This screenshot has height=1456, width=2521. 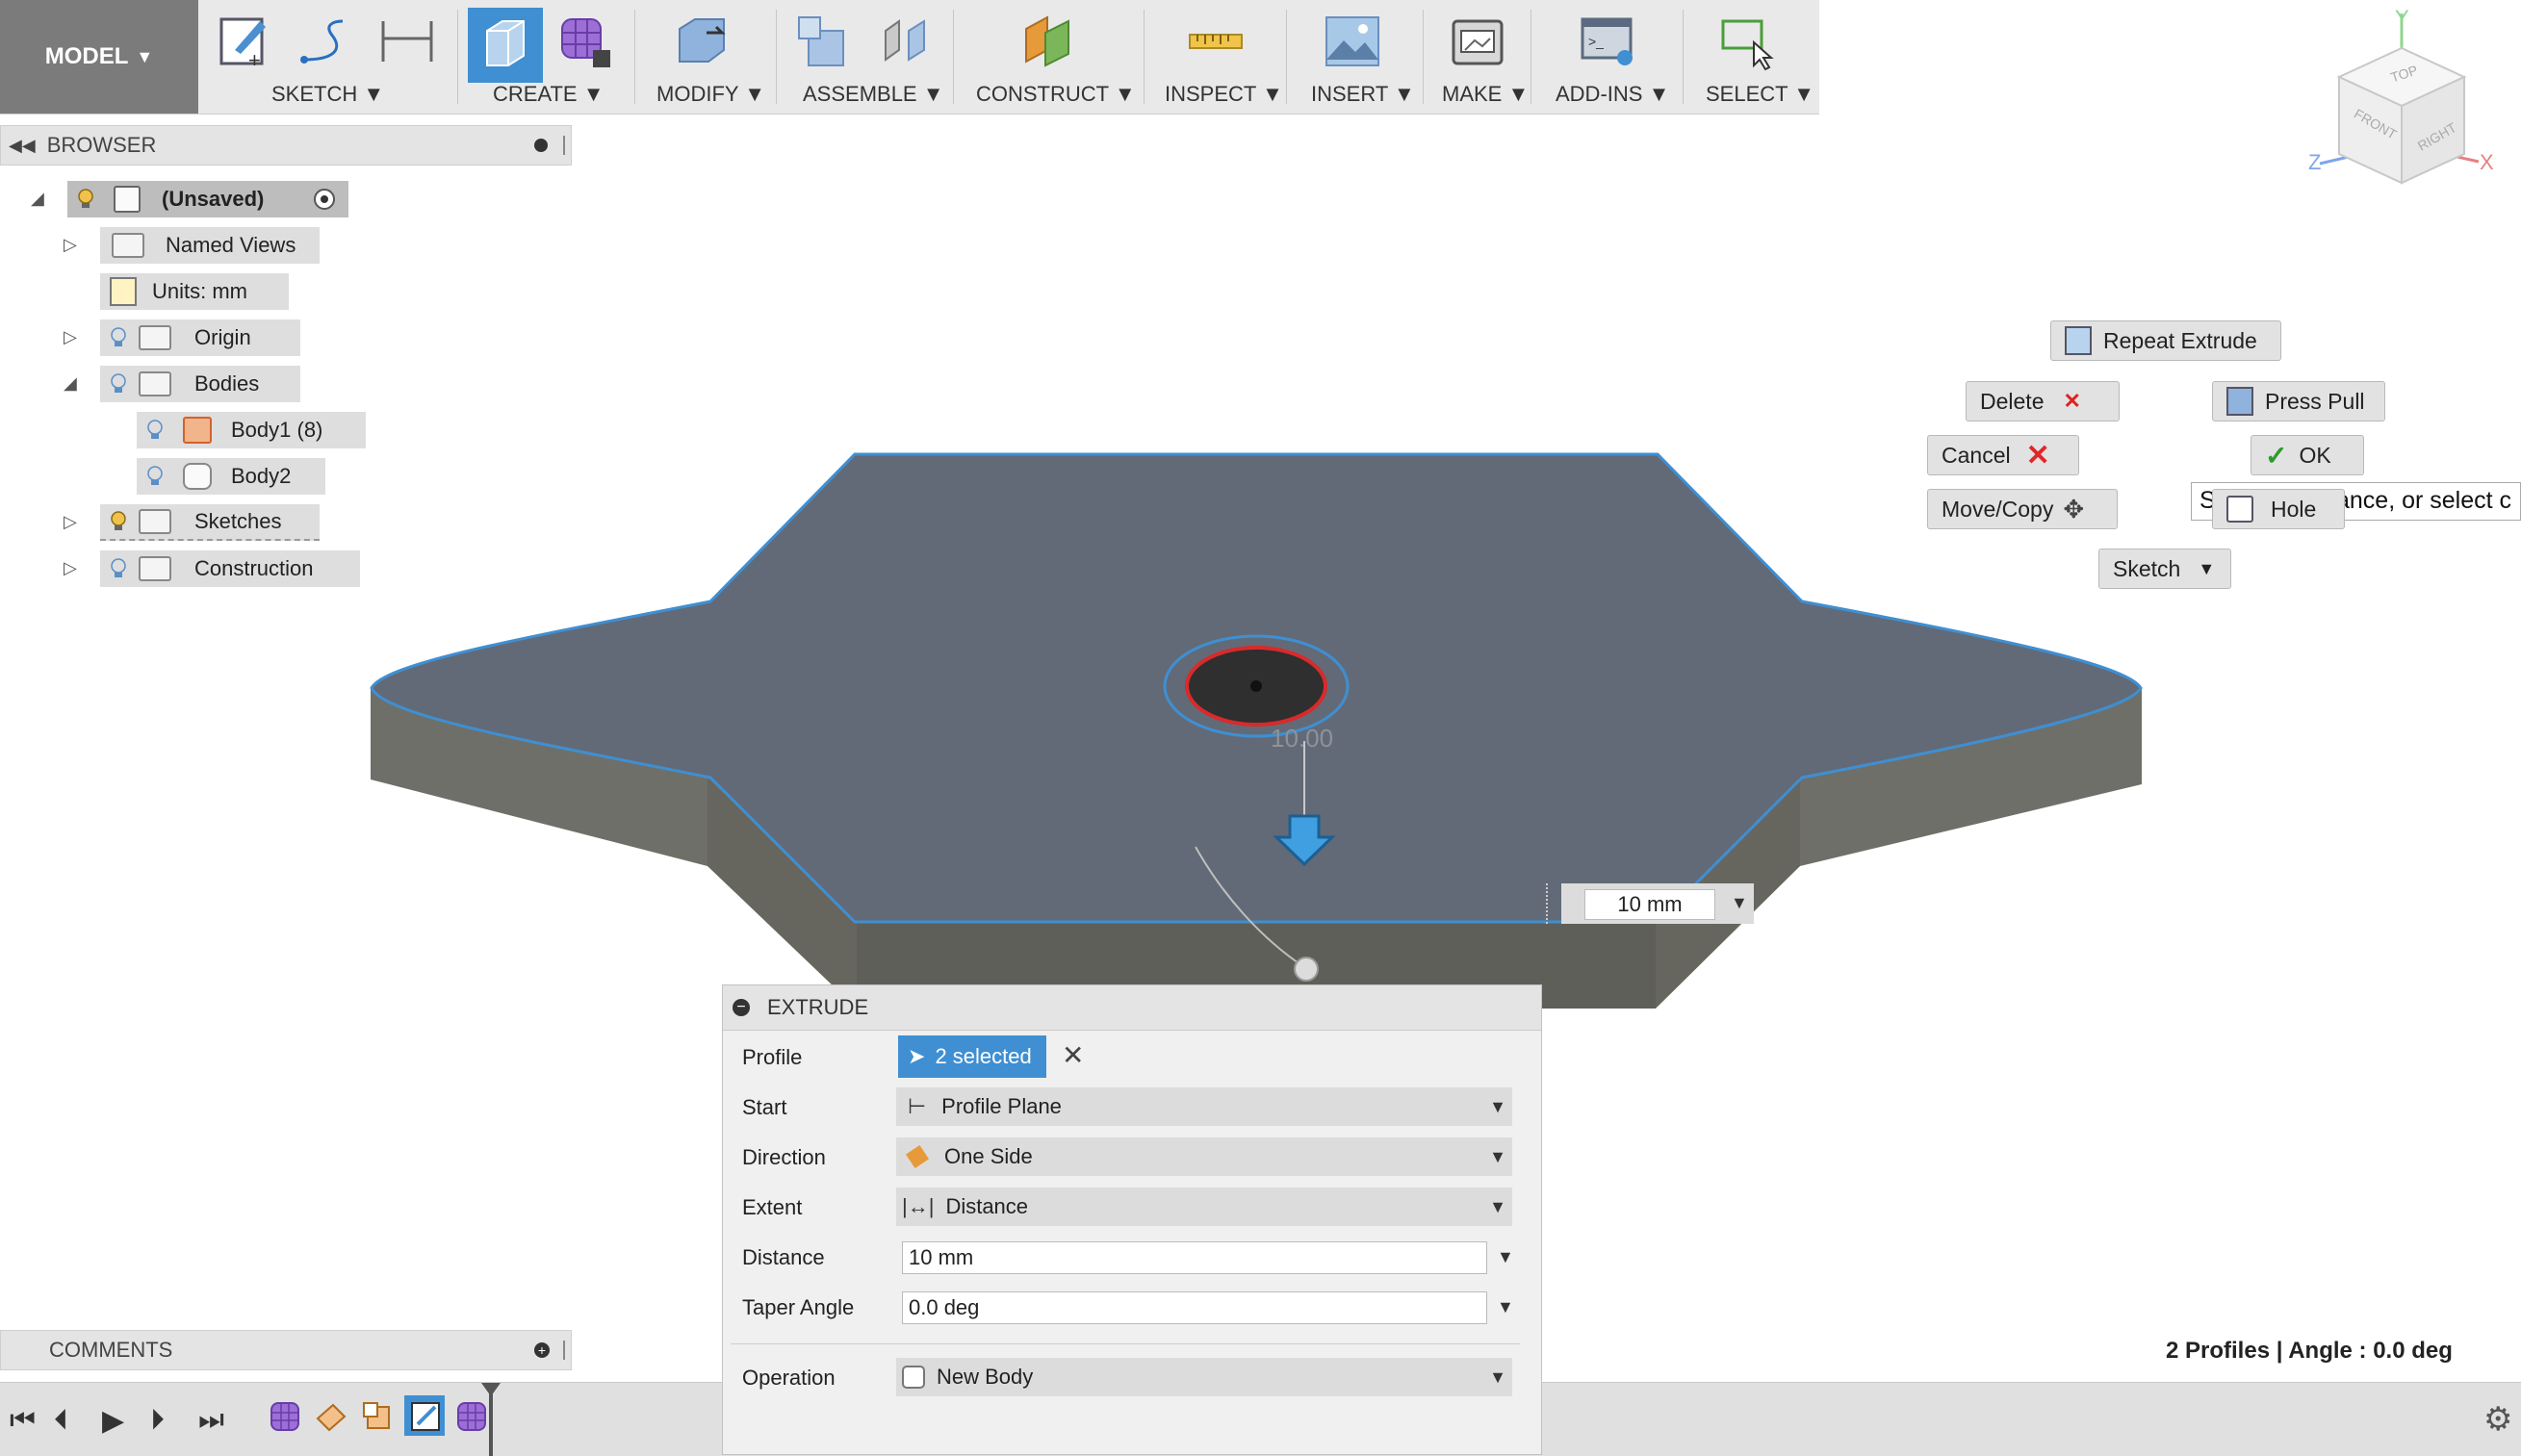 What do you see at coordinates (542, 1350) in the screenshot?
I see `add-comment-icon: +` at bounding box center [542, 1350].